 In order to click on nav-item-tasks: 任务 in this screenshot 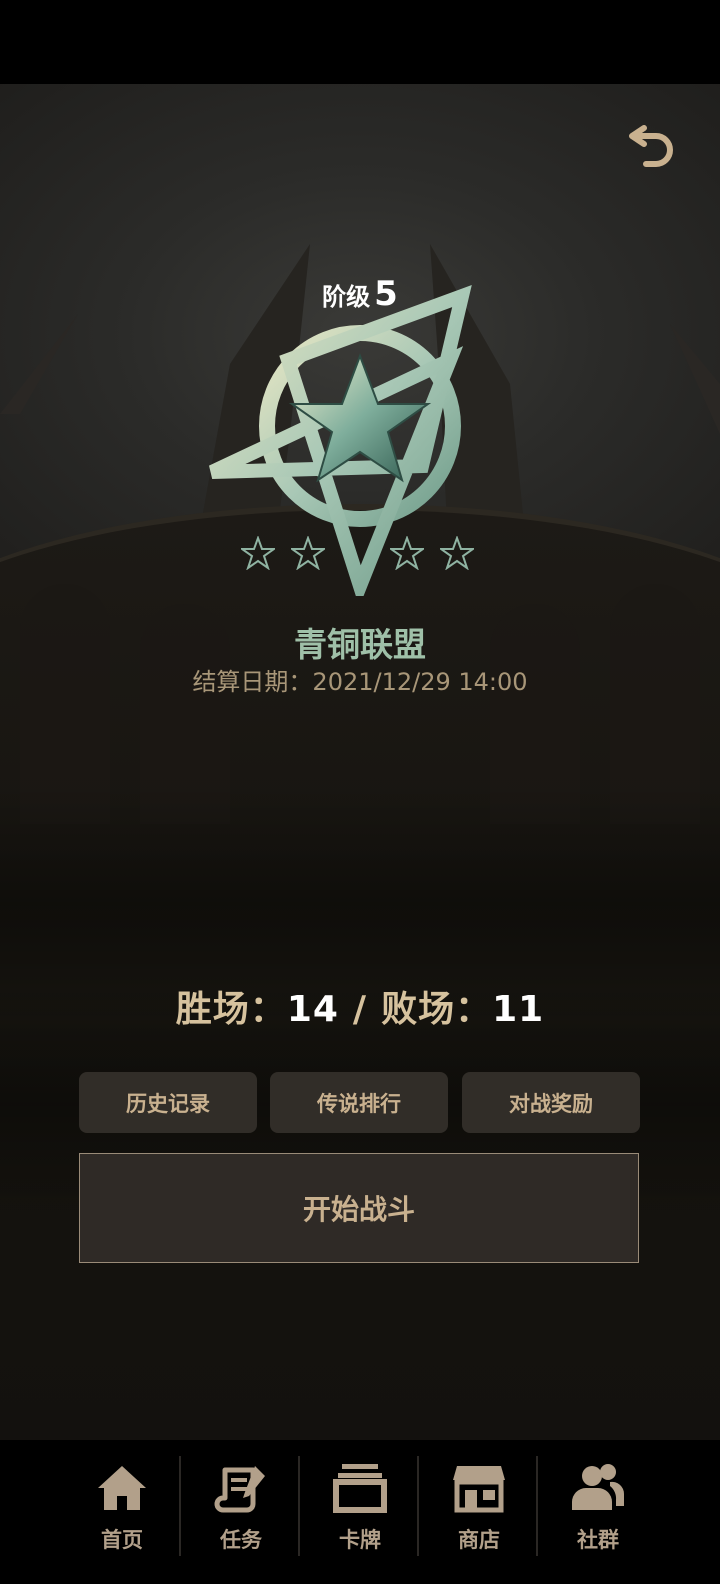, I will do `click(241, 1515)`.